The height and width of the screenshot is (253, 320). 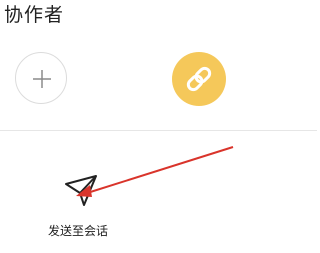 What do you see at coordinates (78, 231) in the screenshot?
I see `send-to-chat-label: 发送至会话` at bounding box center [78, 231].